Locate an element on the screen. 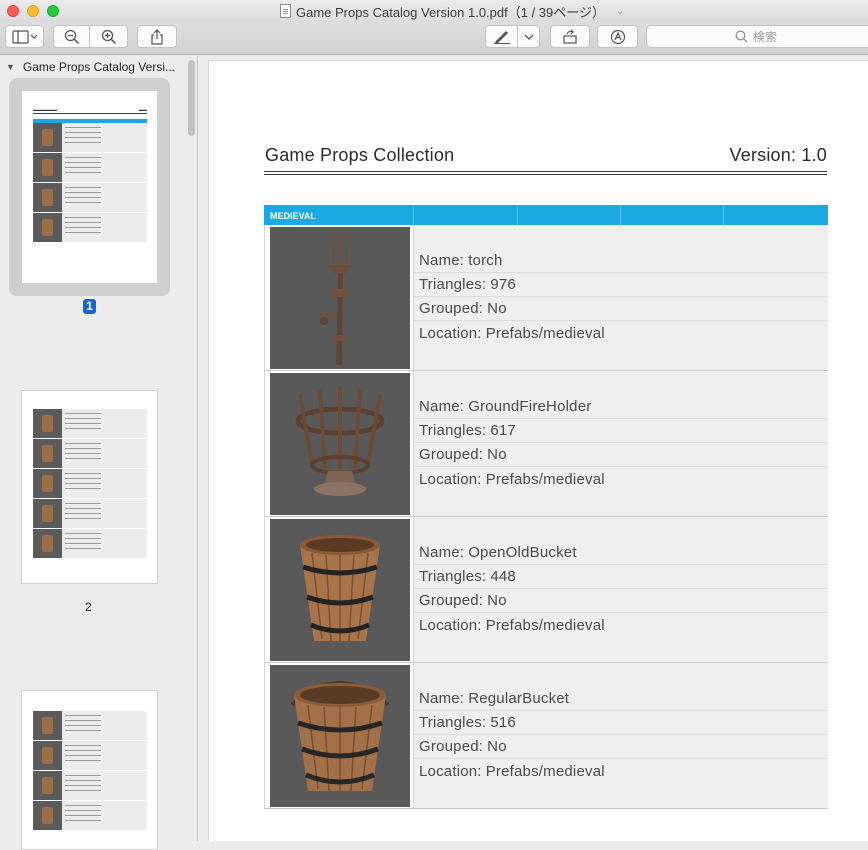  prop-triangles: 976 is located at coordinates (503, 284).